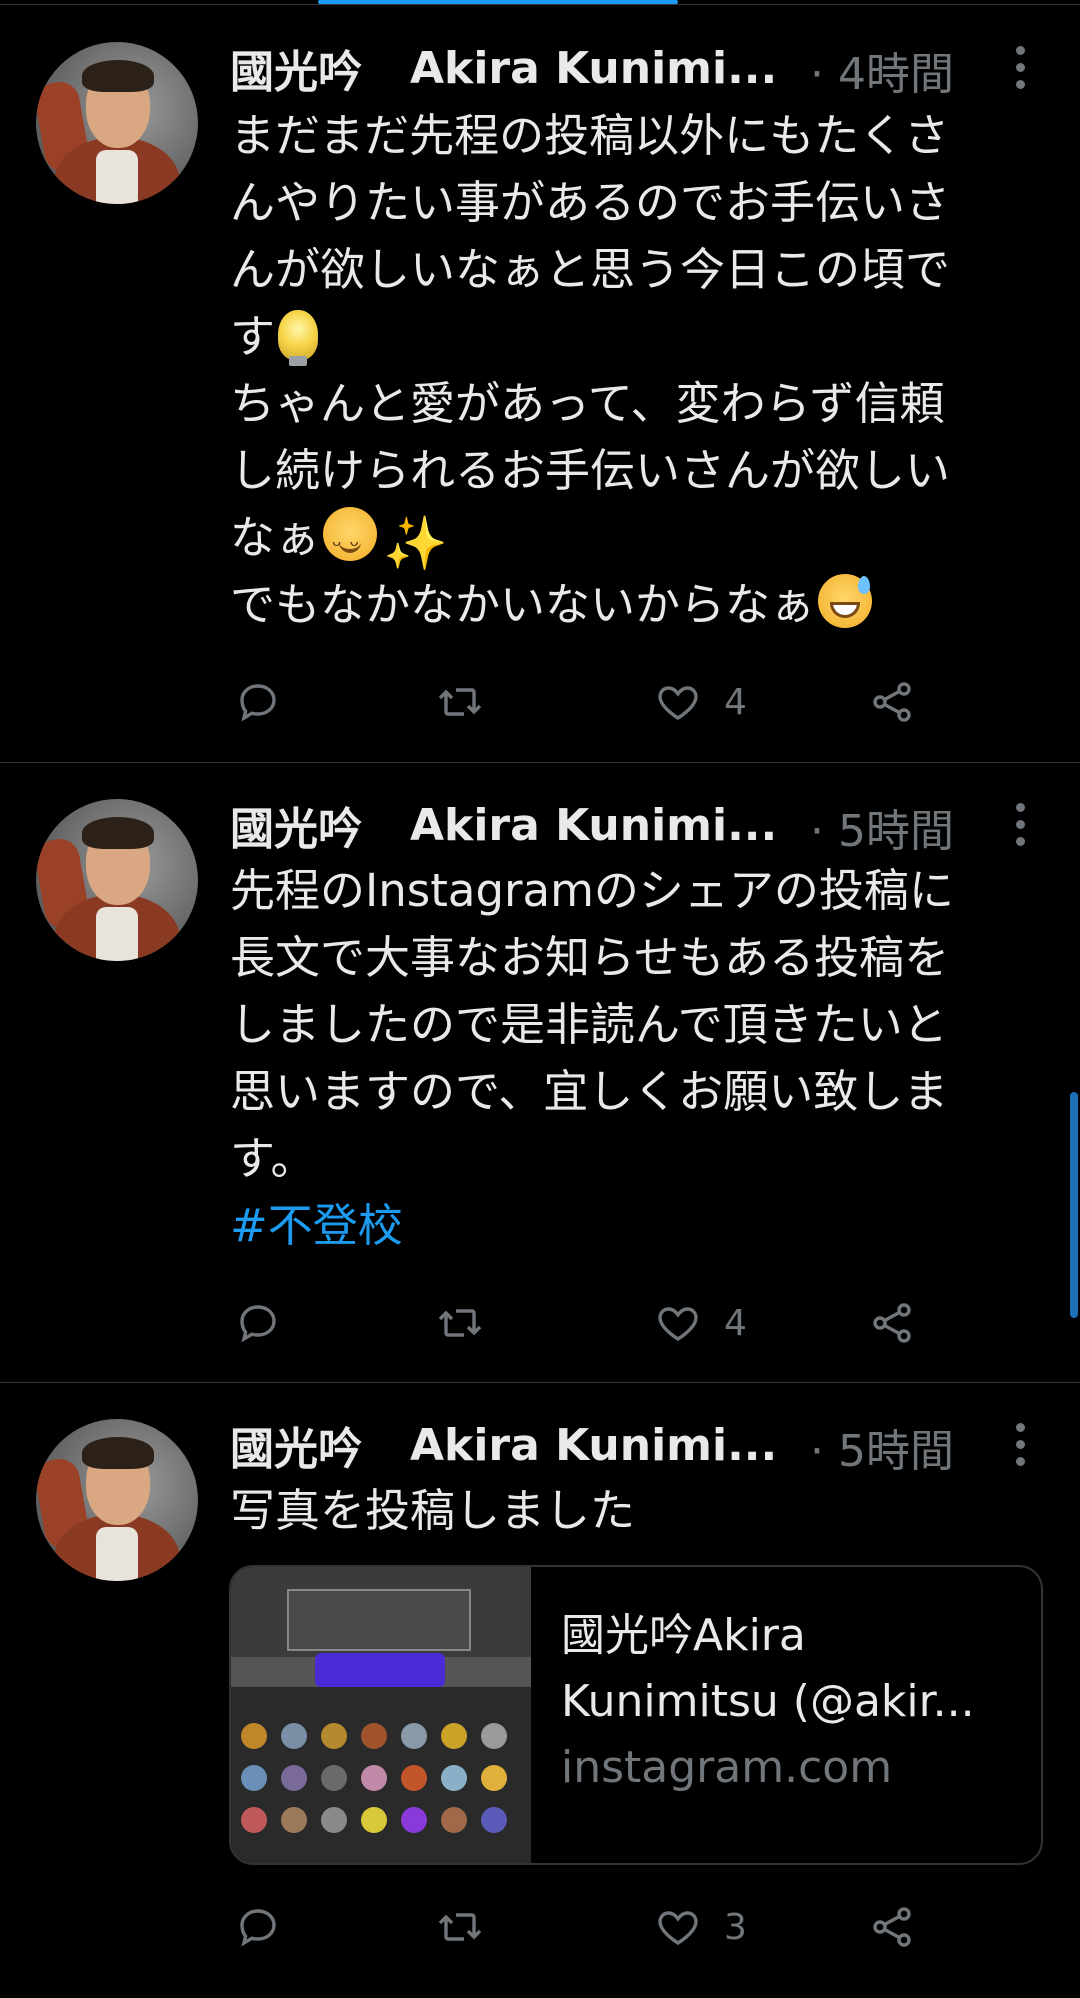  What do you see at coordinates (589, 1024) in the screenshot?
I see `tweet-line: しましたので是非読んで頂きたいと` at bounding box center [589, 1024].